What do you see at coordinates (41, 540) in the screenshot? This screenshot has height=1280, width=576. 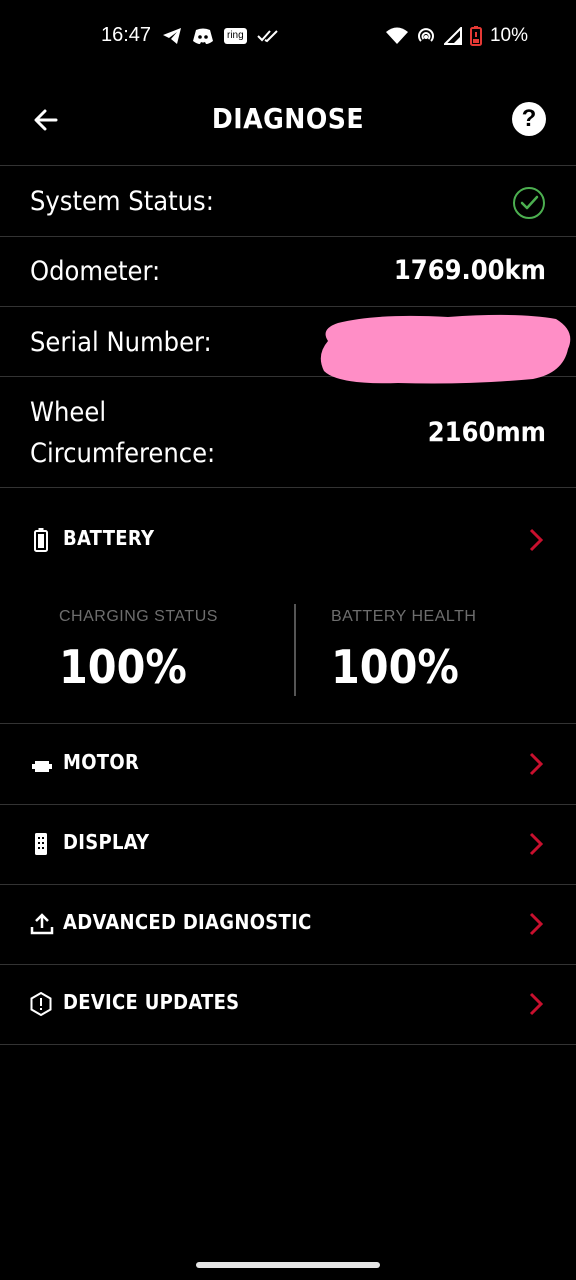 I see `battery-icon` at bounding box center [41, 540].